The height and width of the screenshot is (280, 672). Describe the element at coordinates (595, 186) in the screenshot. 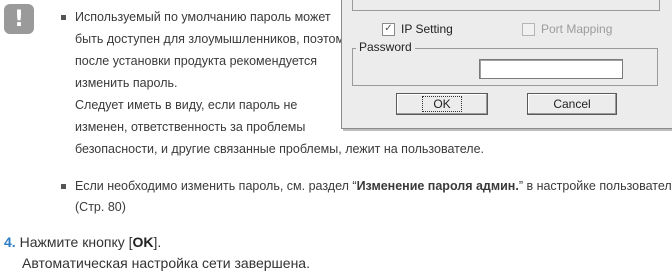

I see `note-bullet-2-suffix: ” в настройке пользователя.` at that location.